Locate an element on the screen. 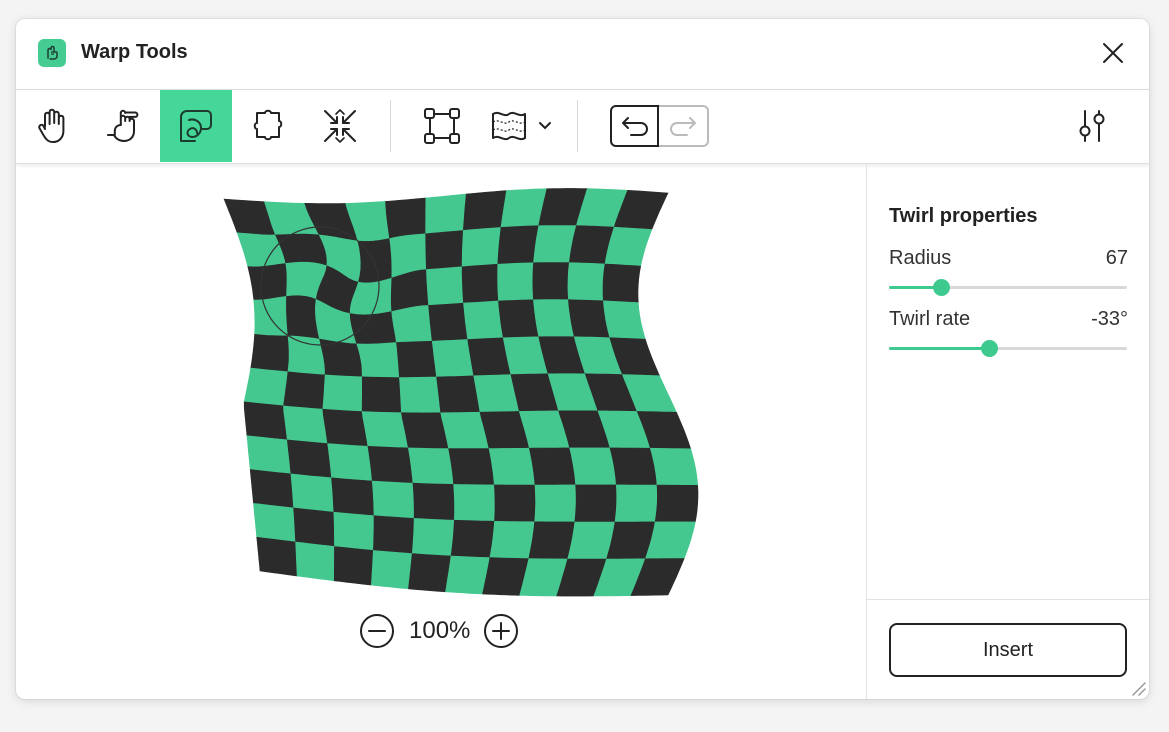 The height and width of the screenshot is (732, 1169). envelope-tool-button is located at coordinates (442, 126).